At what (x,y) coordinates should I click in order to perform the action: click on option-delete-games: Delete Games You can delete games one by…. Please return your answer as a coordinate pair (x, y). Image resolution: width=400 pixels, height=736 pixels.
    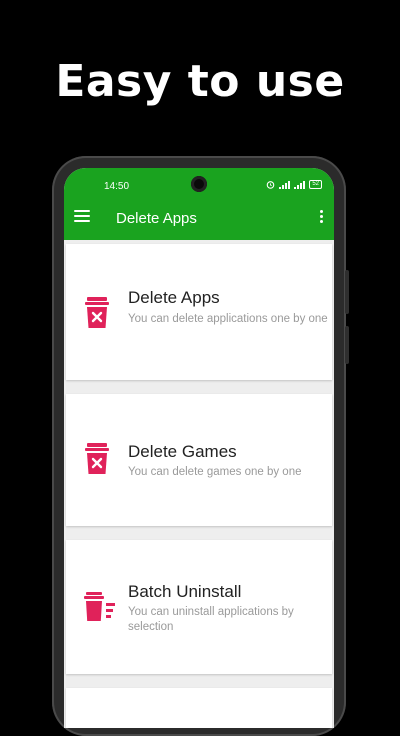
    Looking at the image, I should click on (199, 460).